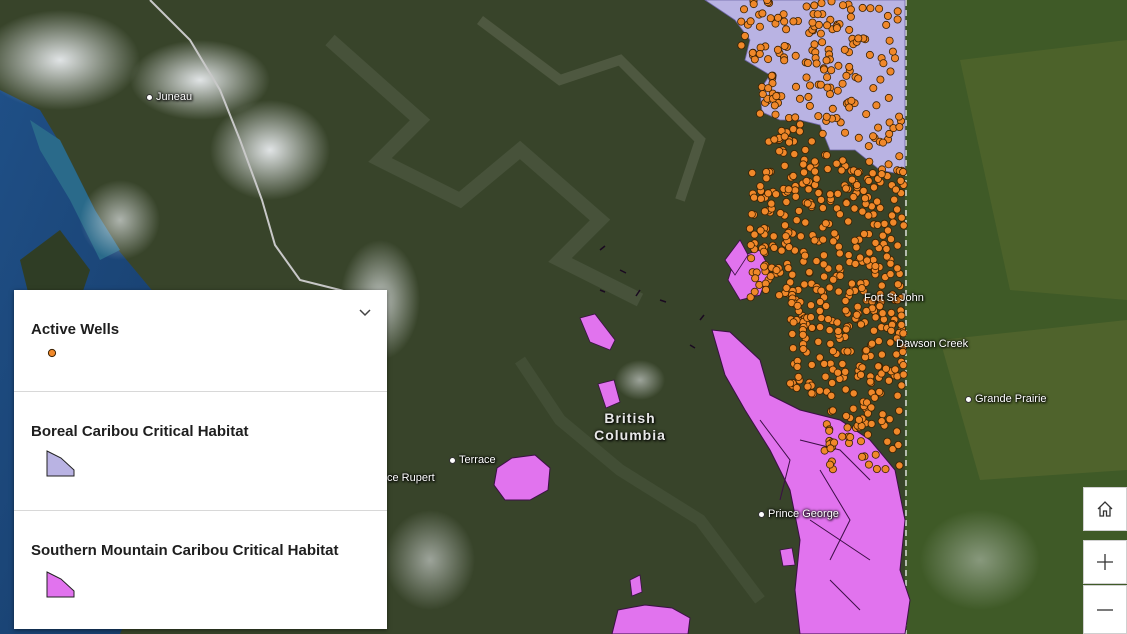 The width and height of the screenshot is (1127, 634). I want to click on zoom-in-button, so click(1105, 562).